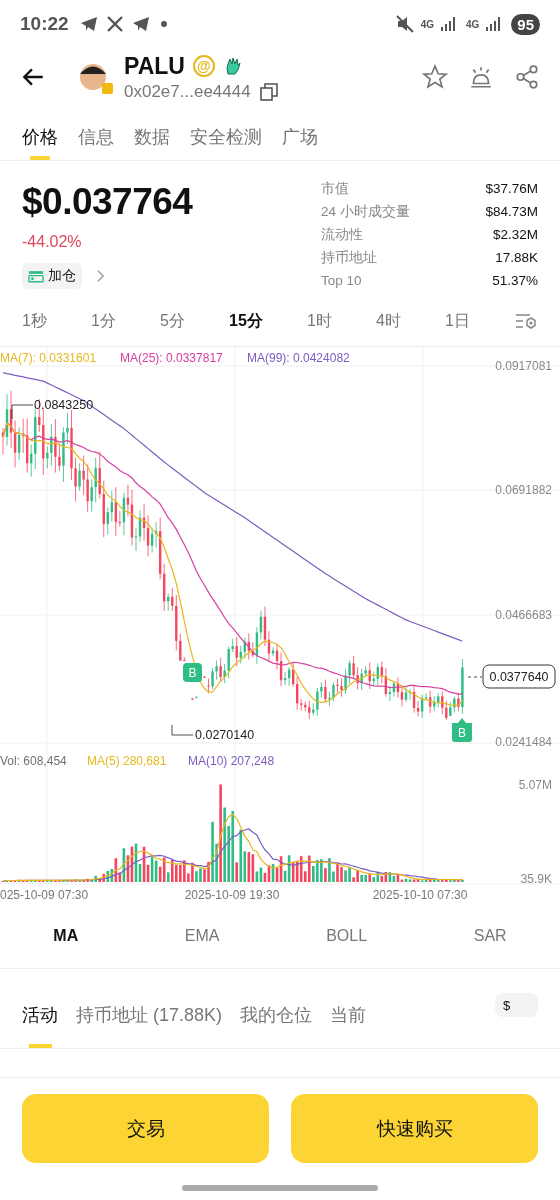 The height and width of the screenshot is (1200, 560). I want to click on moving-average-legend: MA(25): 0.0337817, so click(171, 358).